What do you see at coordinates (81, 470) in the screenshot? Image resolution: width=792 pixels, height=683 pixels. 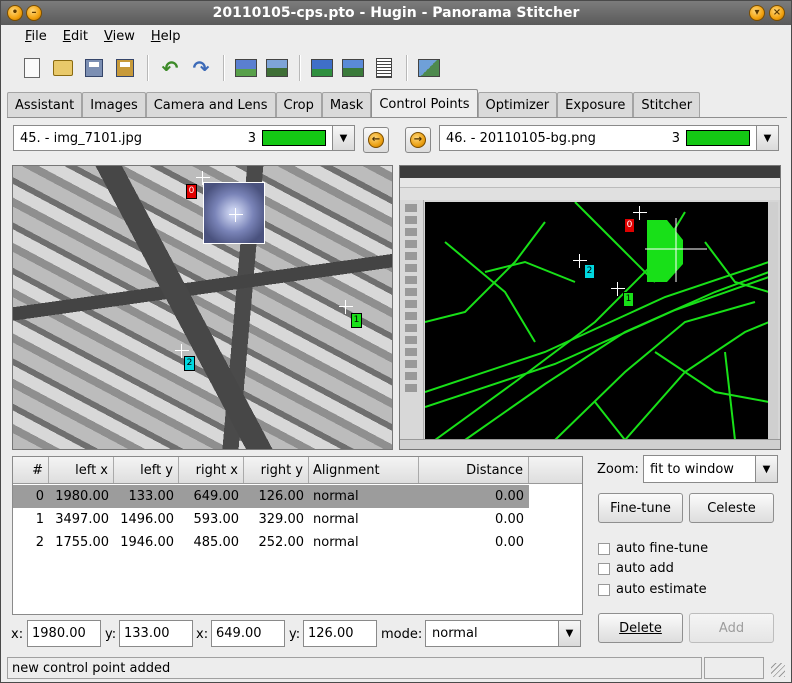 I see `column-header-left-x: left x` at bounding box center [81, 470].